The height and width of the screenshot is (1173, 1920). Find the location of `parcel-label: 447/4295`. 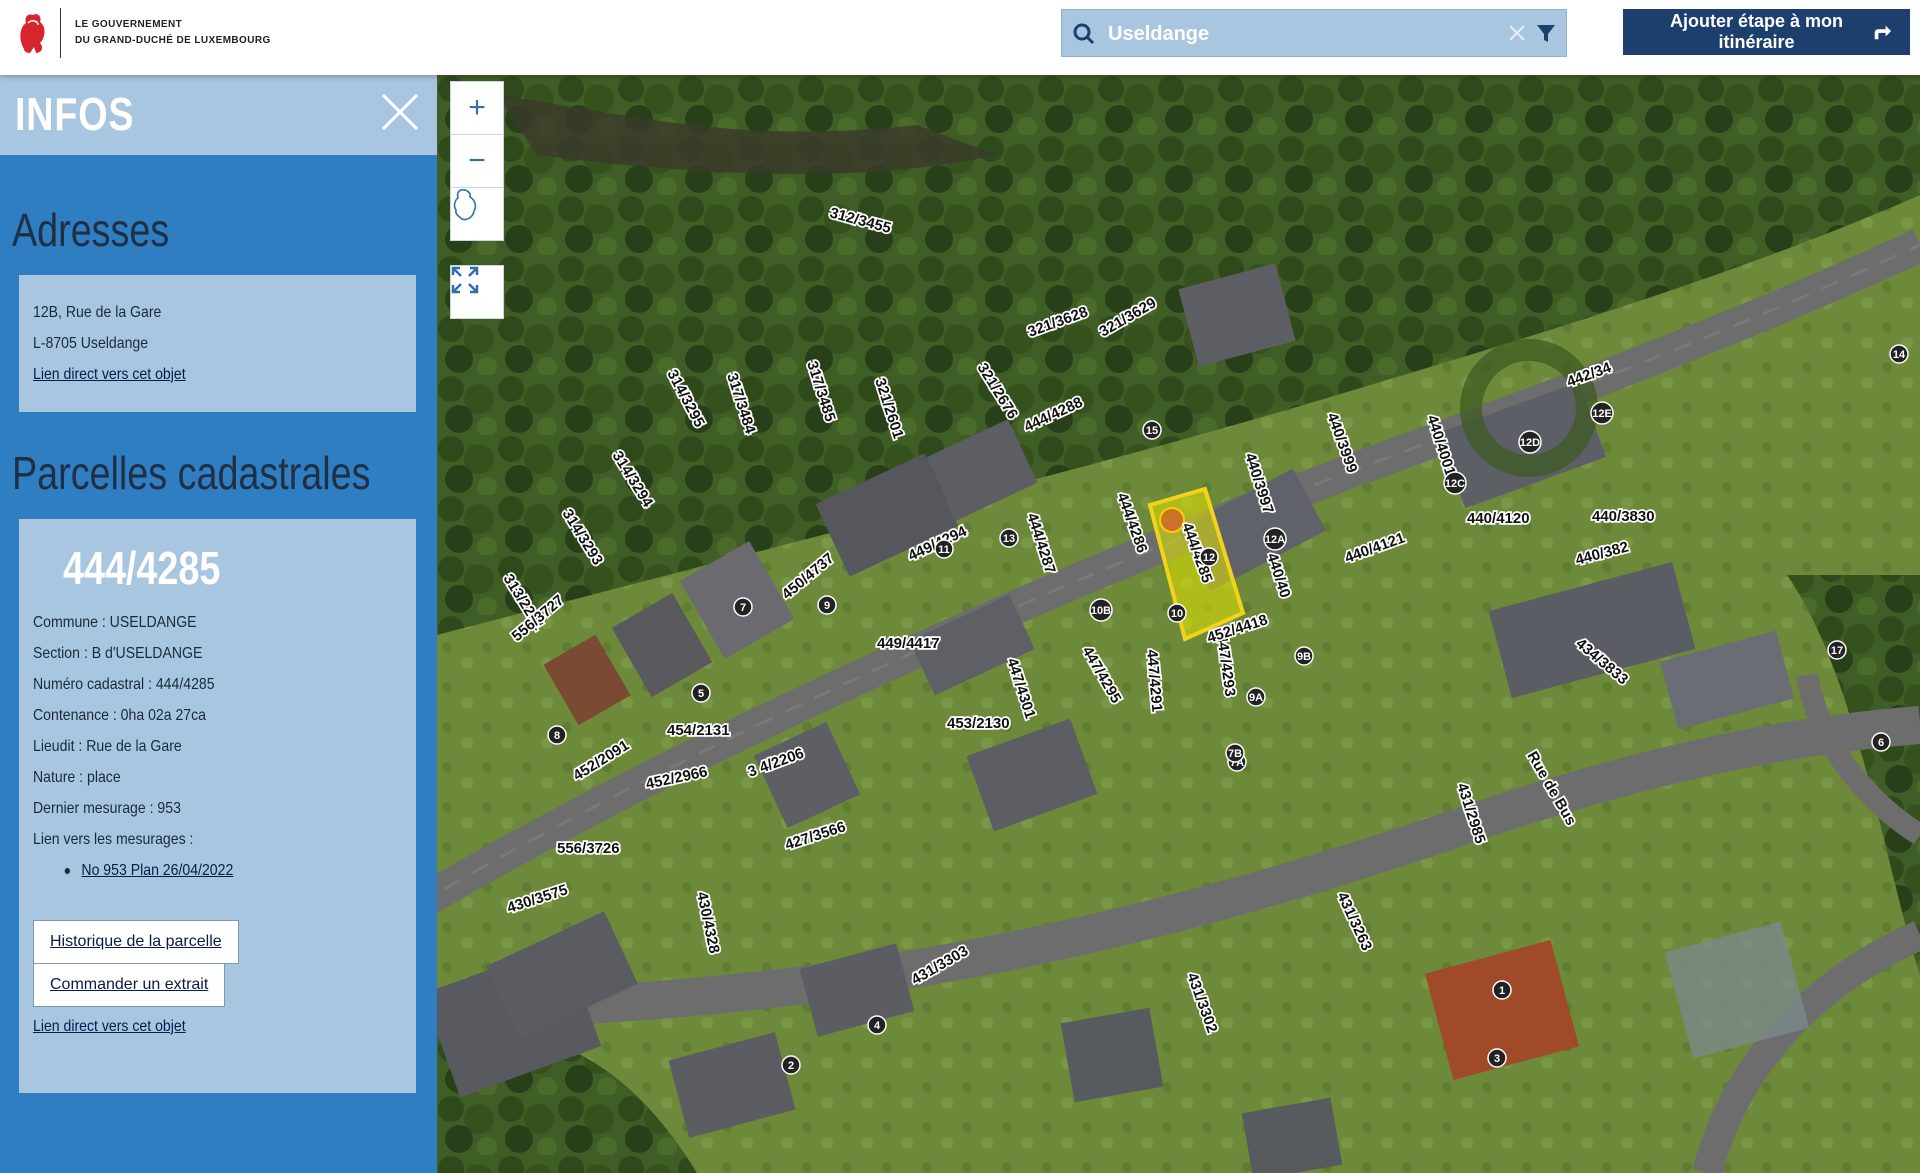

parcel-label: 447/4295 is located at coordinates (1102, 675).